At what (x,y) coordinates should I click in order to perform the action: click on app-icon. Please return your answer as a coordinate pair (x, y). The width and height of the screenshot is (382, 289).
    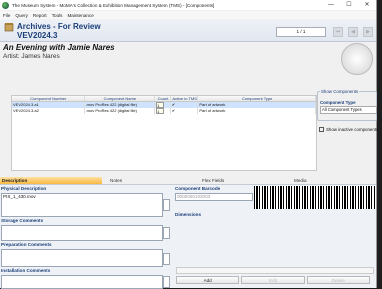
    Looking at the image, I should click on (5, 5).